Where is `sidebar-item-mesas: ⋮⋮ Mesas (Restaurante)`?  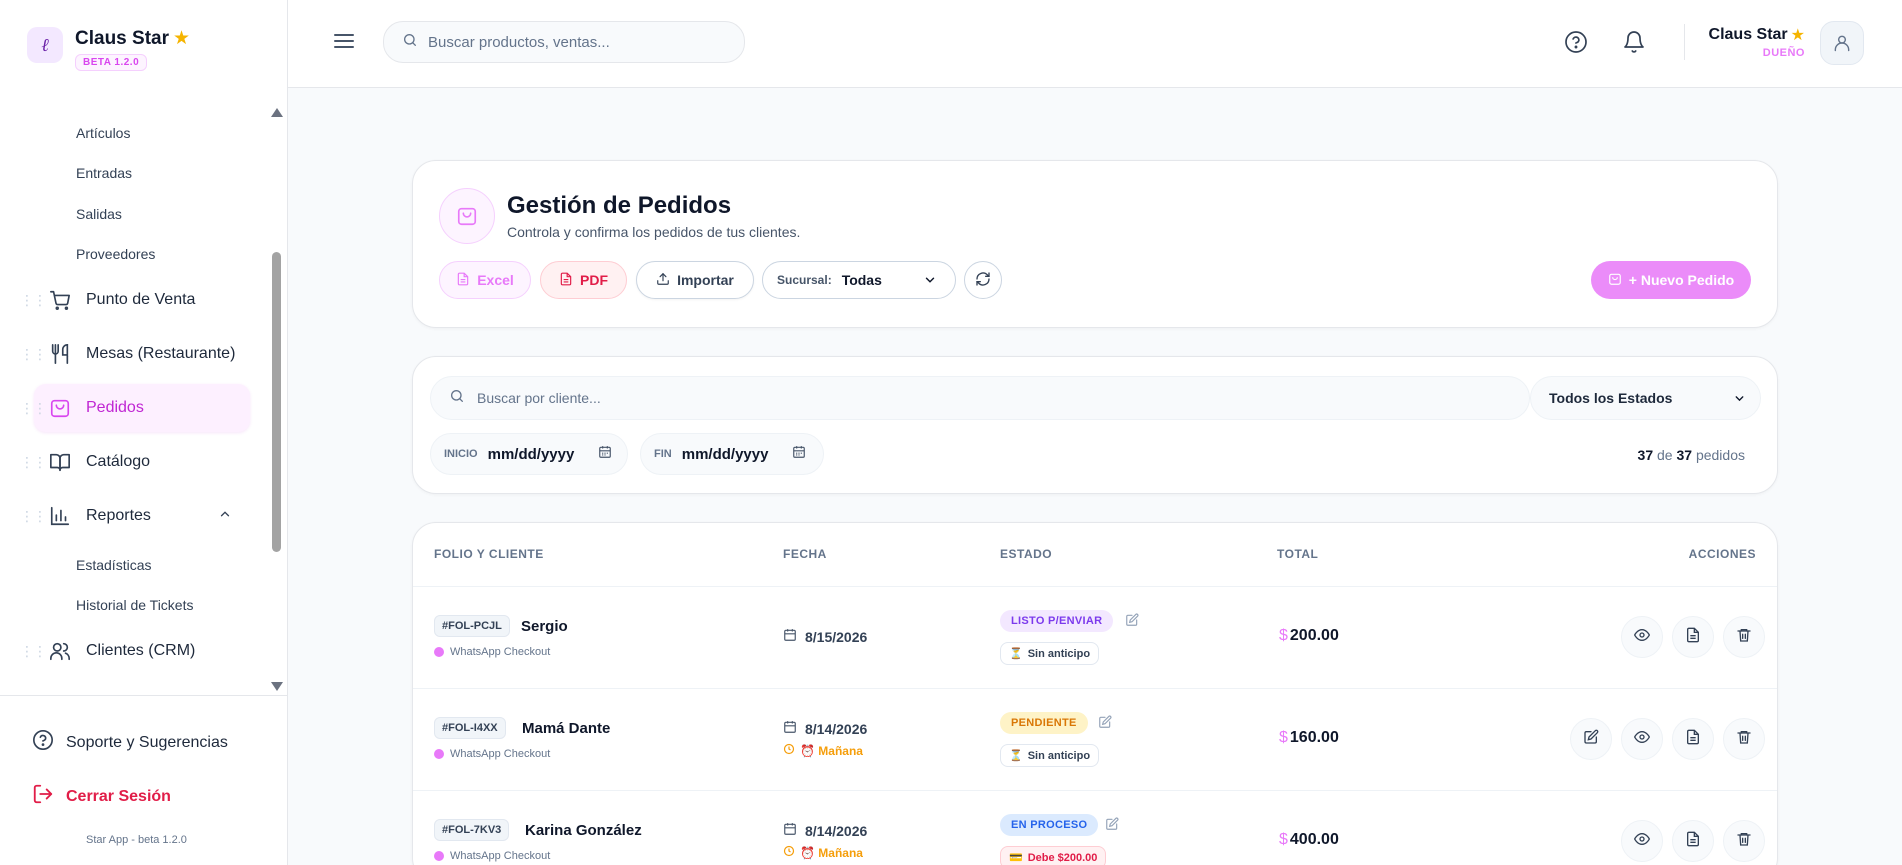 sidebar-item-mesas: ⋮⋮ Mesas (Restaurante) is located at coordinates (135, 354).